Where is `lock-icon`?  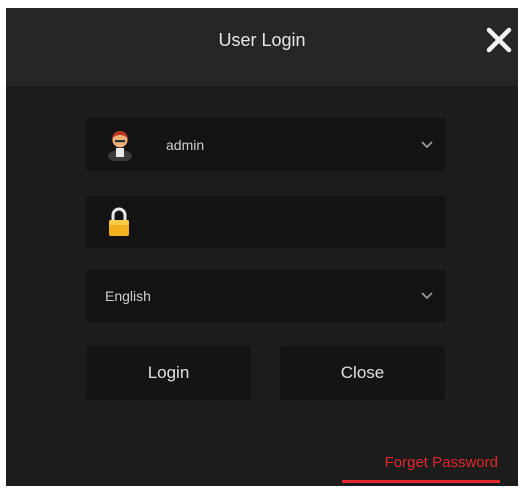 lock-icon is located at coordinates (119, 221).